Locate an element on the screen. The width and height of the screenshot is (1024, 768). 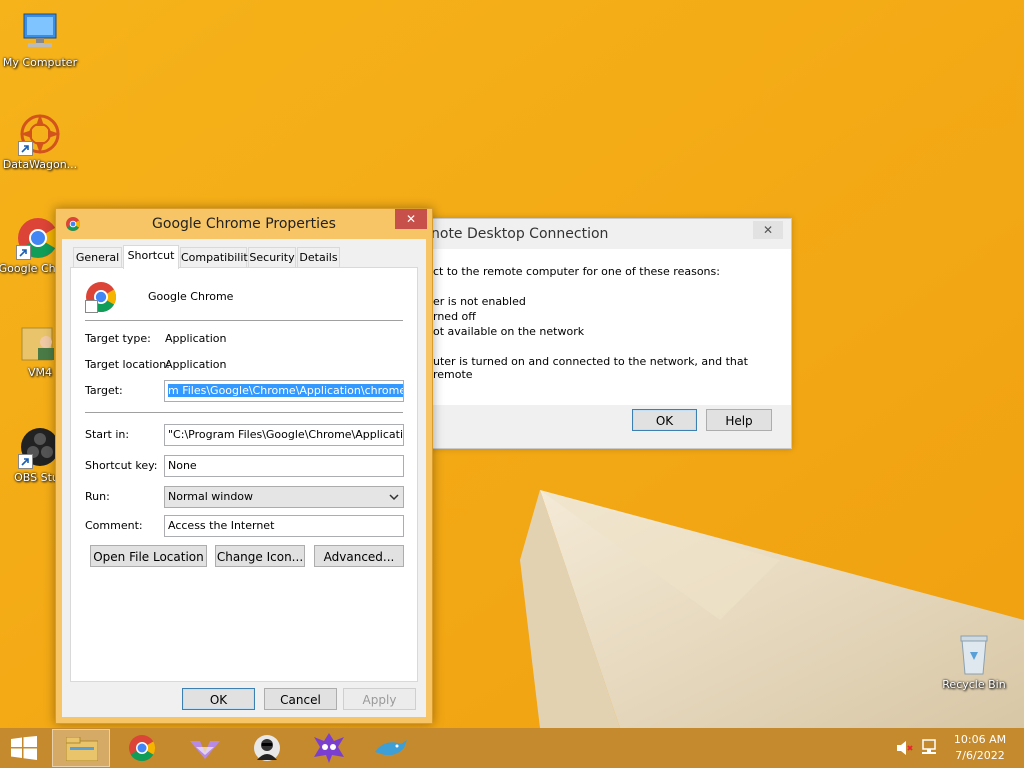
run-select: Normal window is located at coordinates (284, 497).